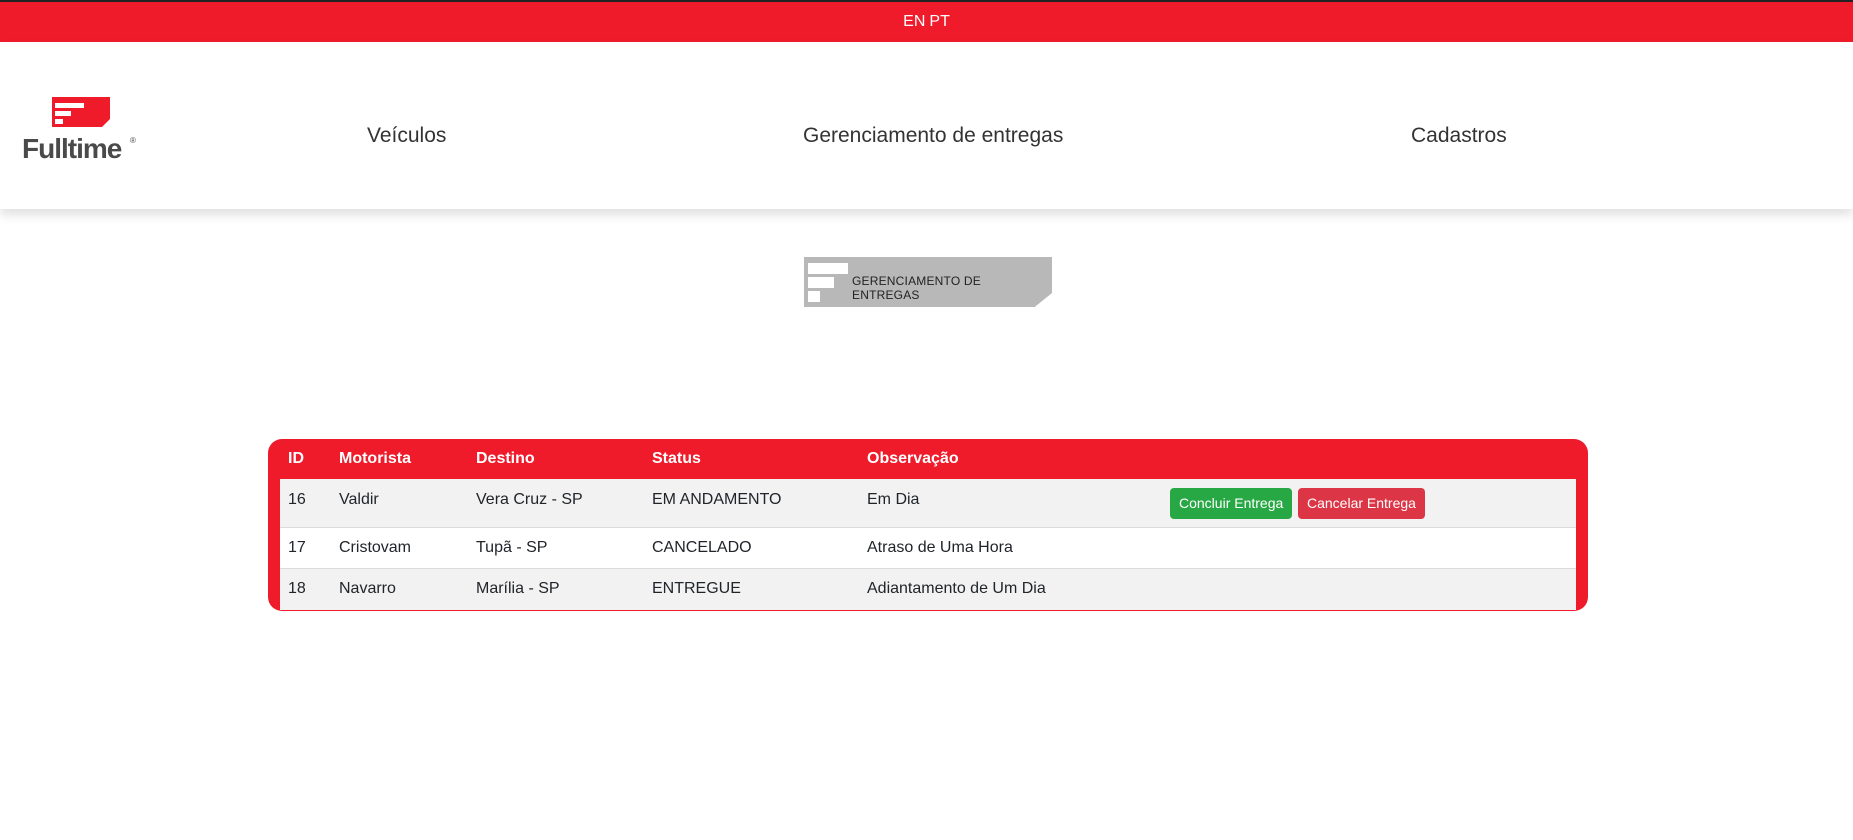 Image resolution: width=1853 pixels, height=840 pixels. Describe the element at coordinates (1459, 136) in the screenshot. I see `nav-cadastros: Cadastros` at that location.